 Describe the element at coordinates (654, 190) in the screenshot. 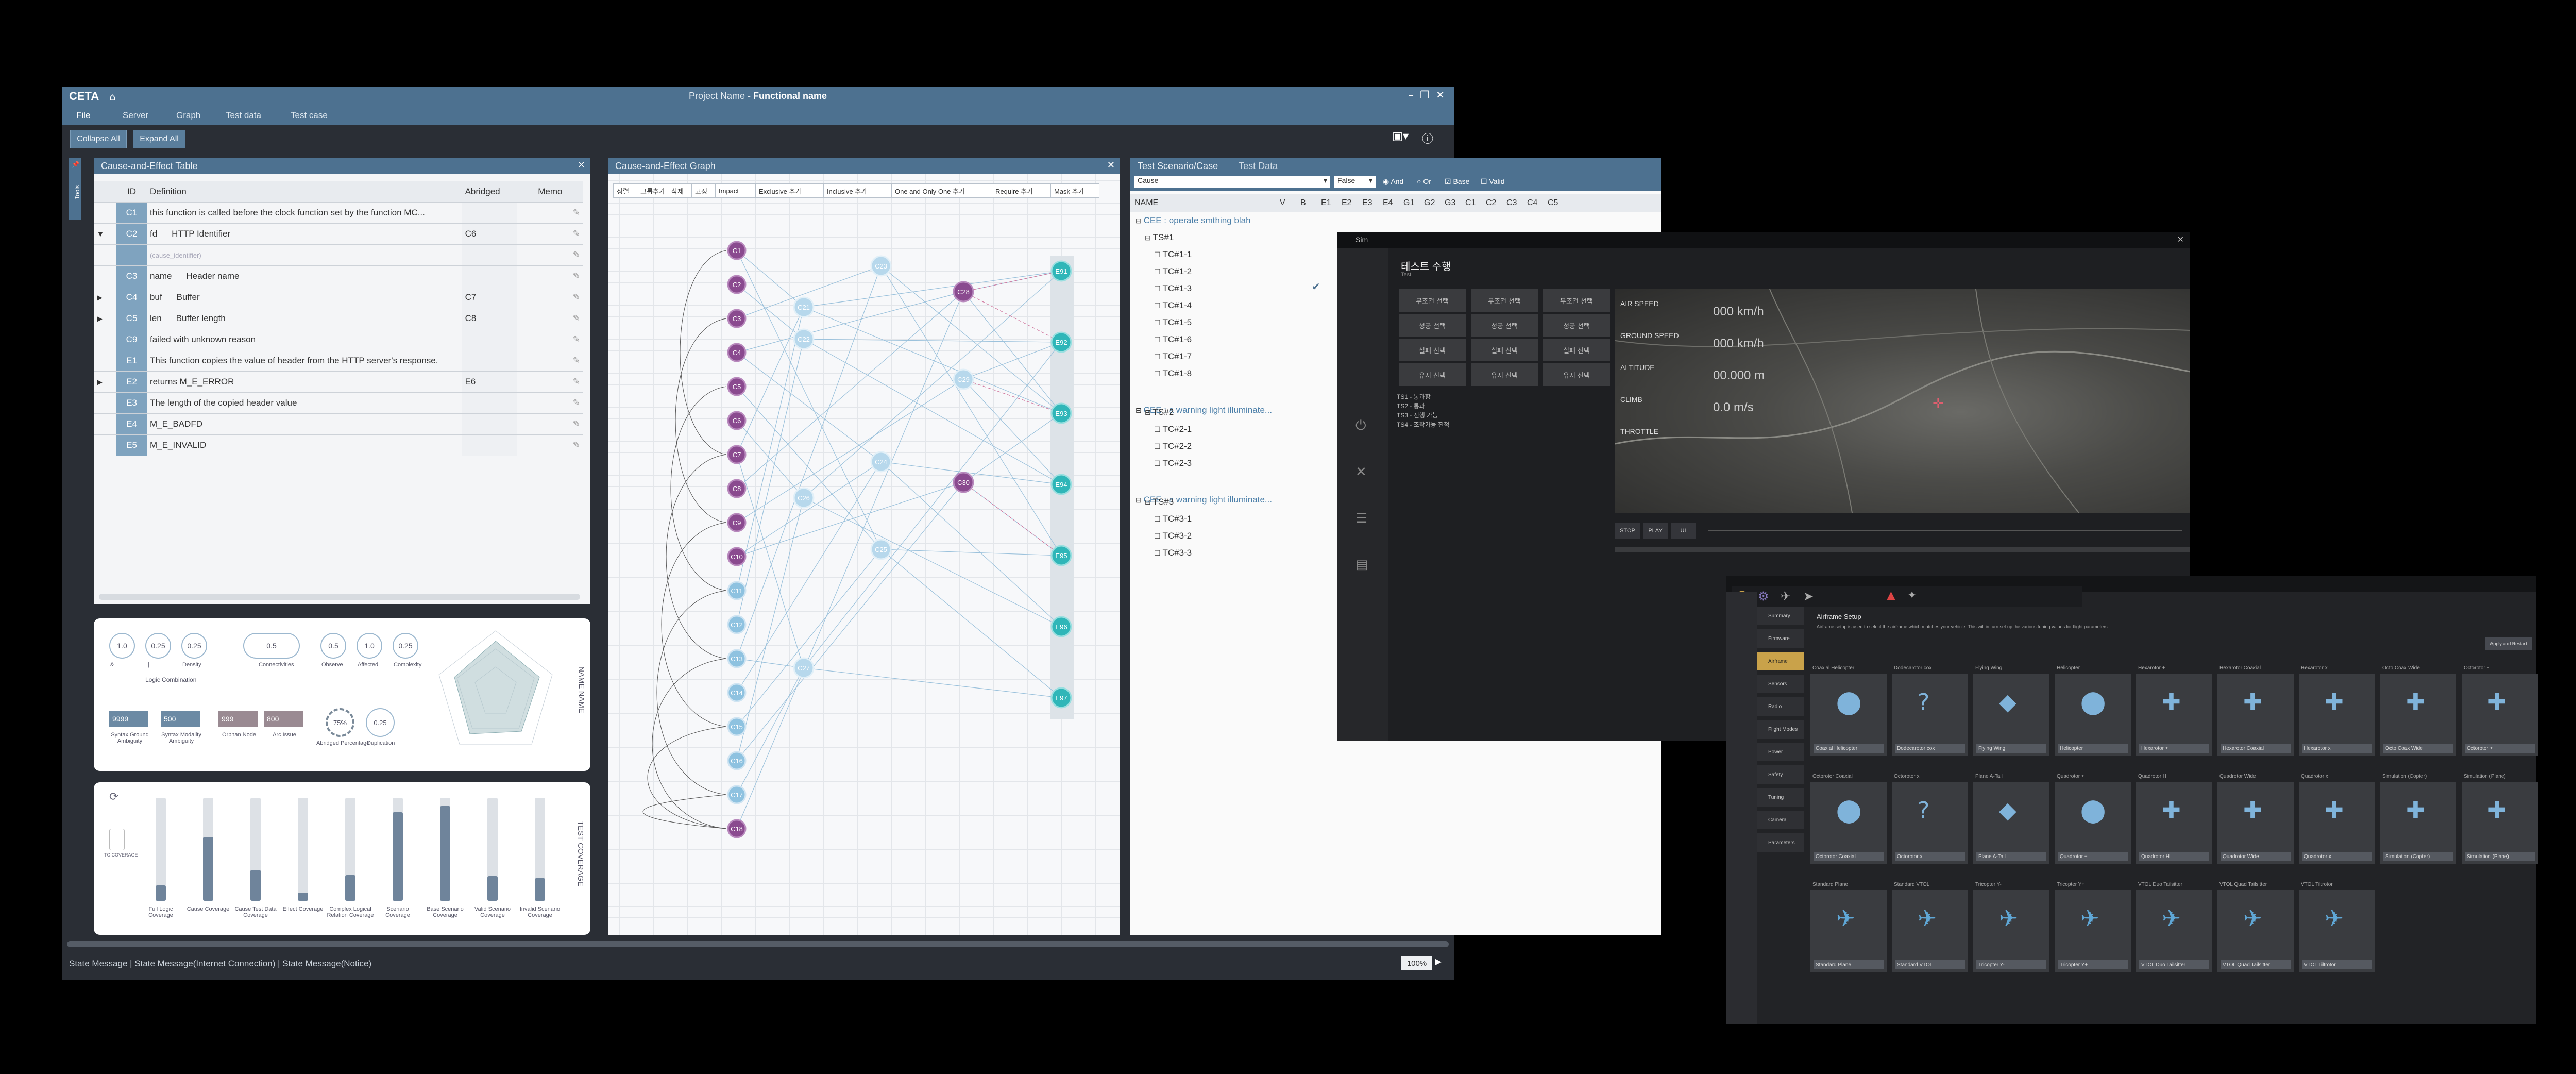

I see `graph-tool-button: 그룹추가` at that location.